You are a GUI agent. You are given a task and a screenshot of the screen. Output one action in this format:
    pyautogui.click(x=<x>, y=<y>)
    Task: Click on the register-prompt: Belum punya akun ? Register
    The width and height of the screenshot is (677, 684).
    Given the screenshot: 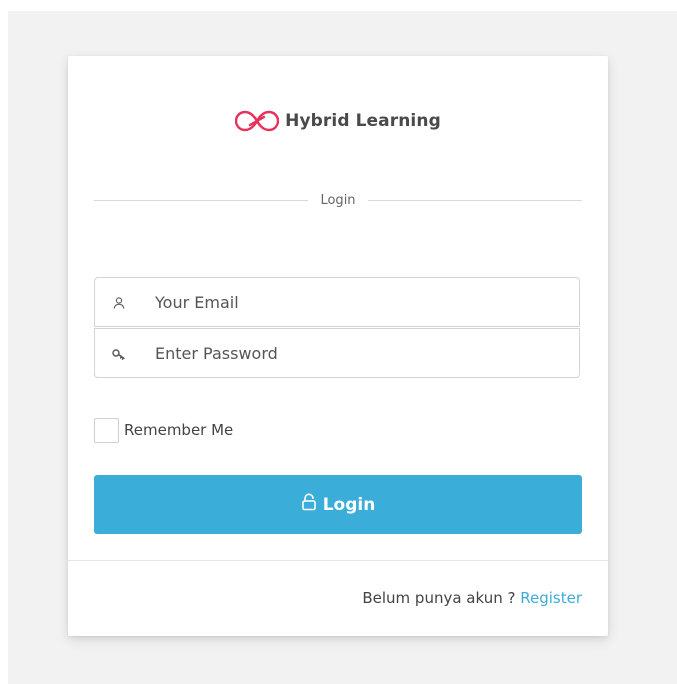 What is the action you would take?
    pyautogui.click(x=472, y=598)
    